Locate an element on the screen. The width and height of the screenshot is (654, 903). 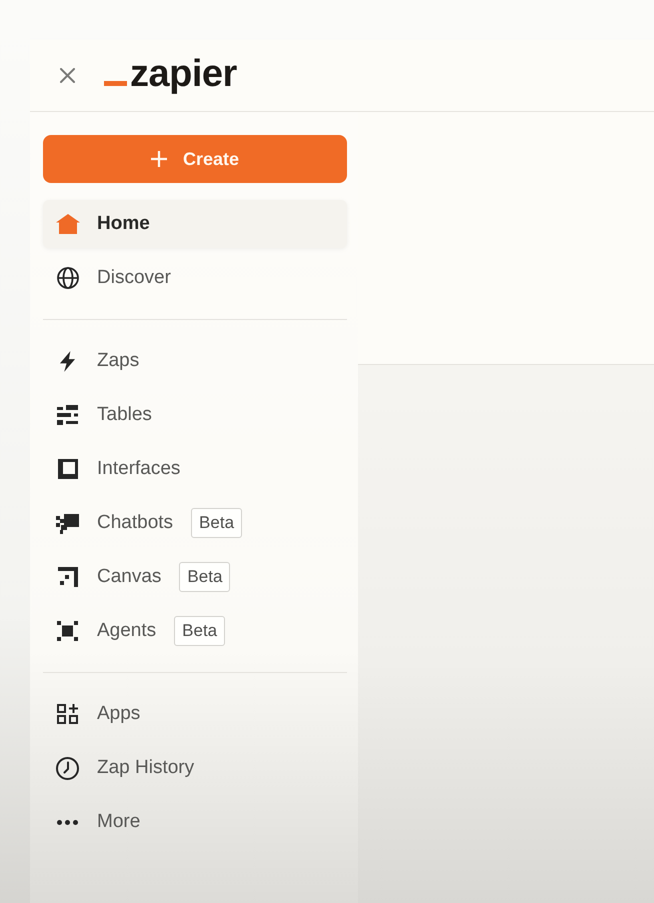
grid-plus-icon is located at coordinates (67, 714).